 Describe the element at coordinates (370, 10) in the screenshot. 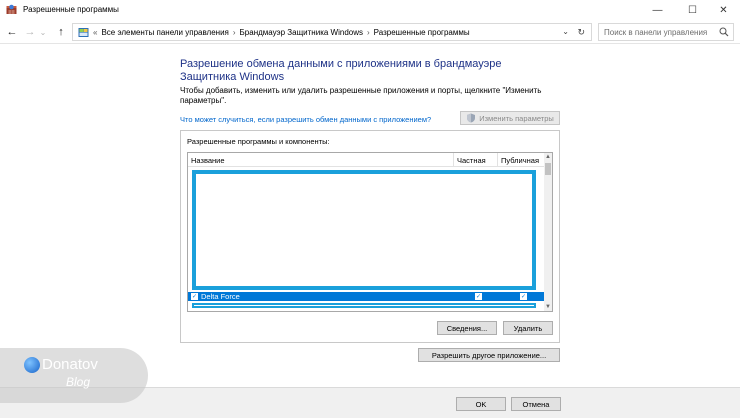

I see `title-bar: Разрешенные программы — ☐ ✕` at that location.